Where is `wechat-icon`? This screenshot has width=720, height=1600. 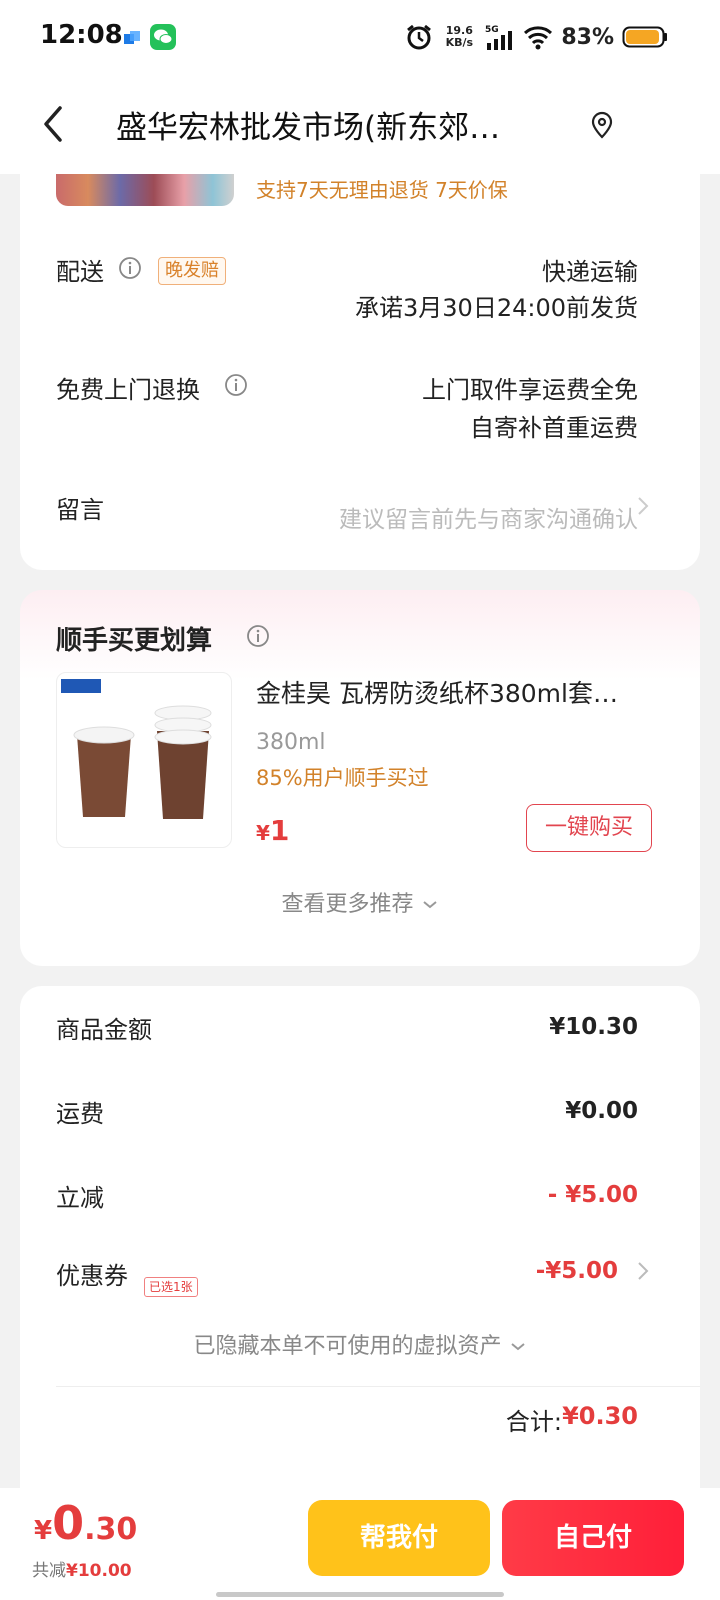
wechat-icon is located at coordinates (163, 37).